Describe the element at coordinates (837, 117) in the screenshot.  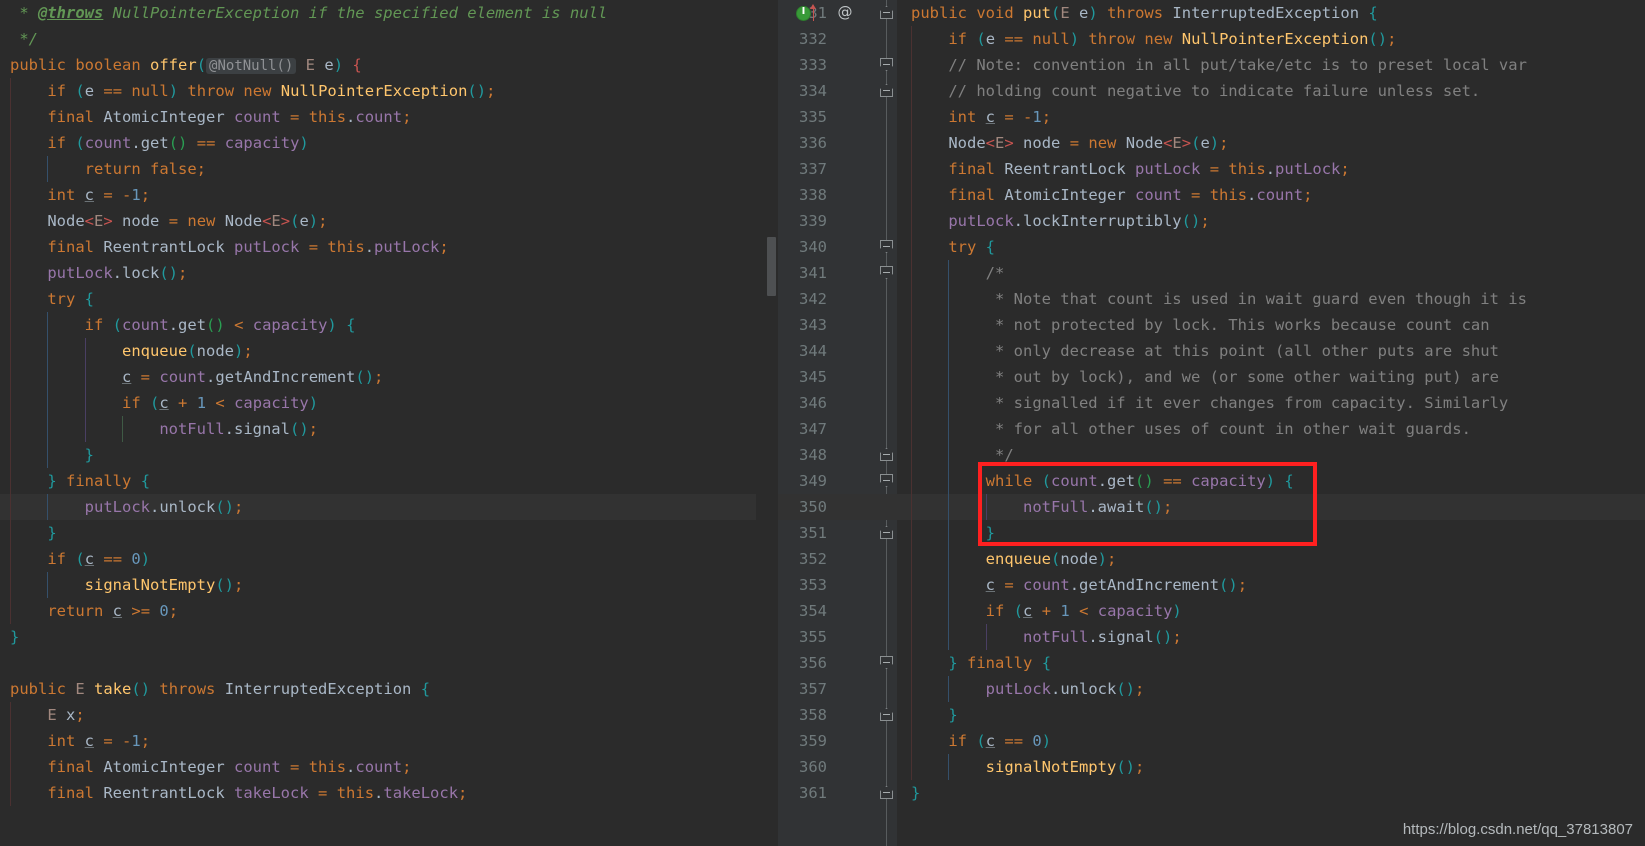
I see `gutter-line: 335` at that location.